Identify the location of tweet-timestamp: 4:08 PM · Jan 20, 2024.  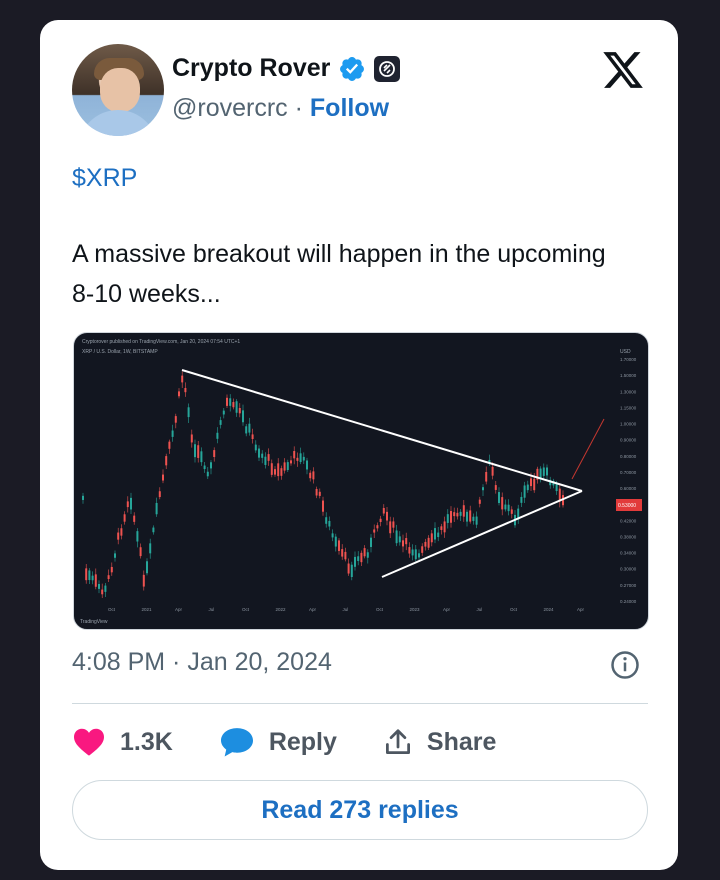
(202, 662).